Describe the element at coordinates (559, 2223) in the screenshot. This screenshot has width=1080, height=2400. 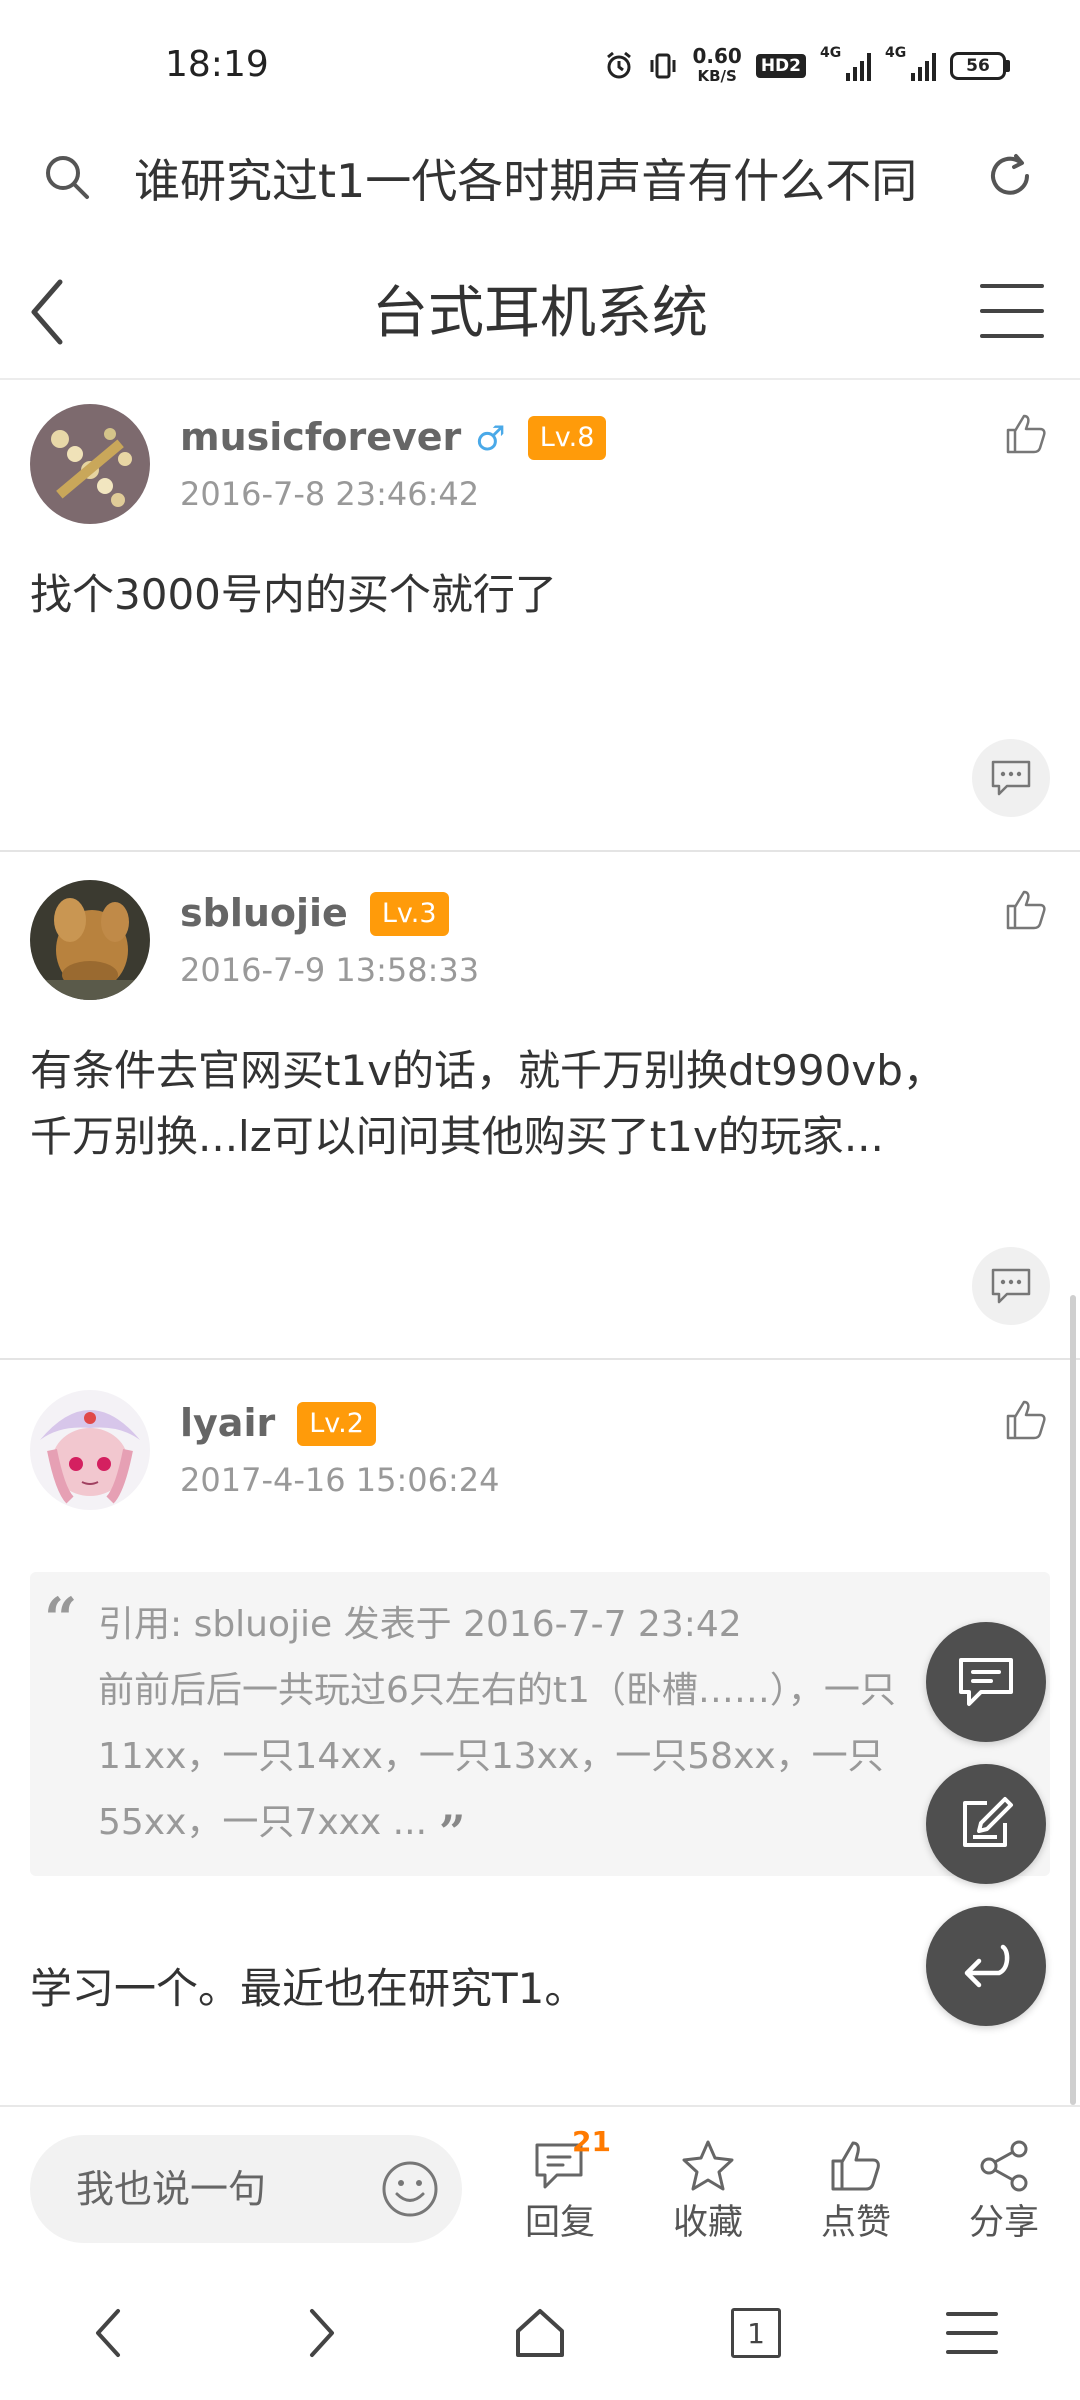
I see `reply-label: 回复` at that location.